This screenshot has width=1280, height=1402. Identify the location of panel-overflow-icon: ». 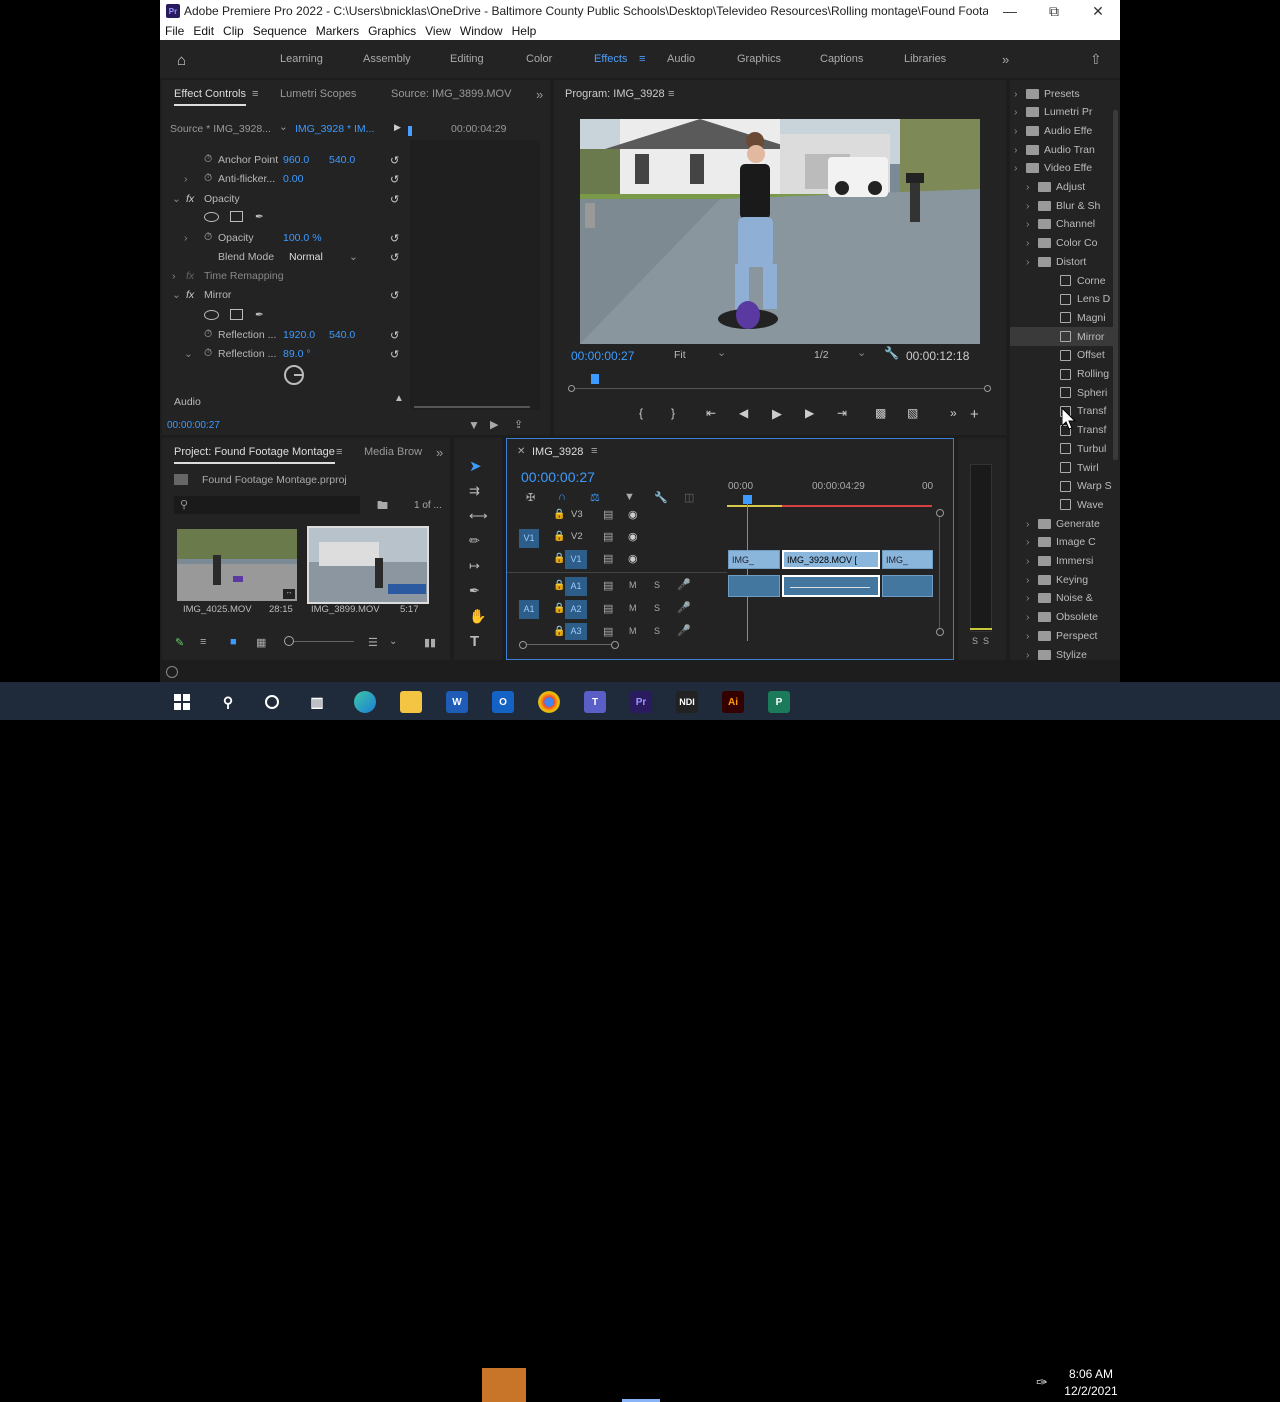
(539, 94).